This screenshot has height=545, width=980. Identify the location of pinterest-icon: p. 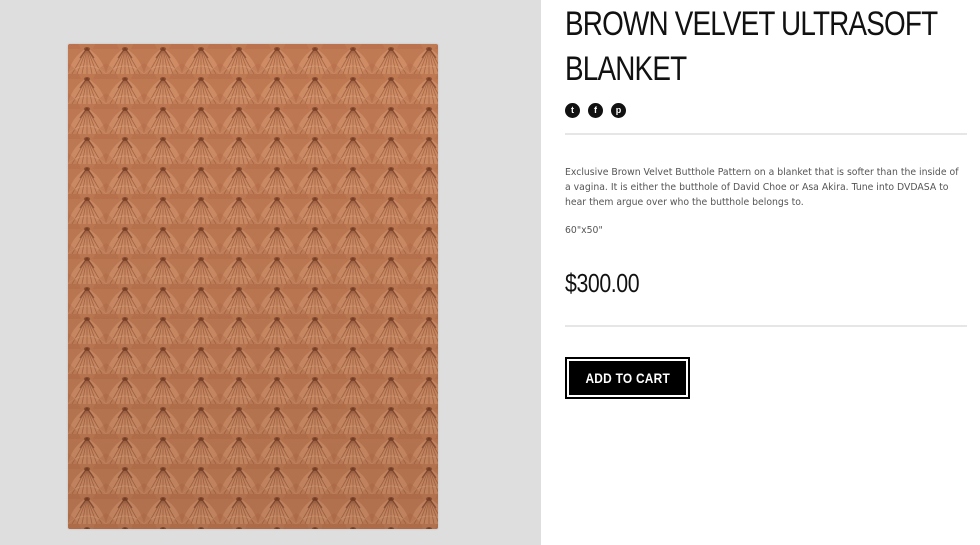
(618, 110).